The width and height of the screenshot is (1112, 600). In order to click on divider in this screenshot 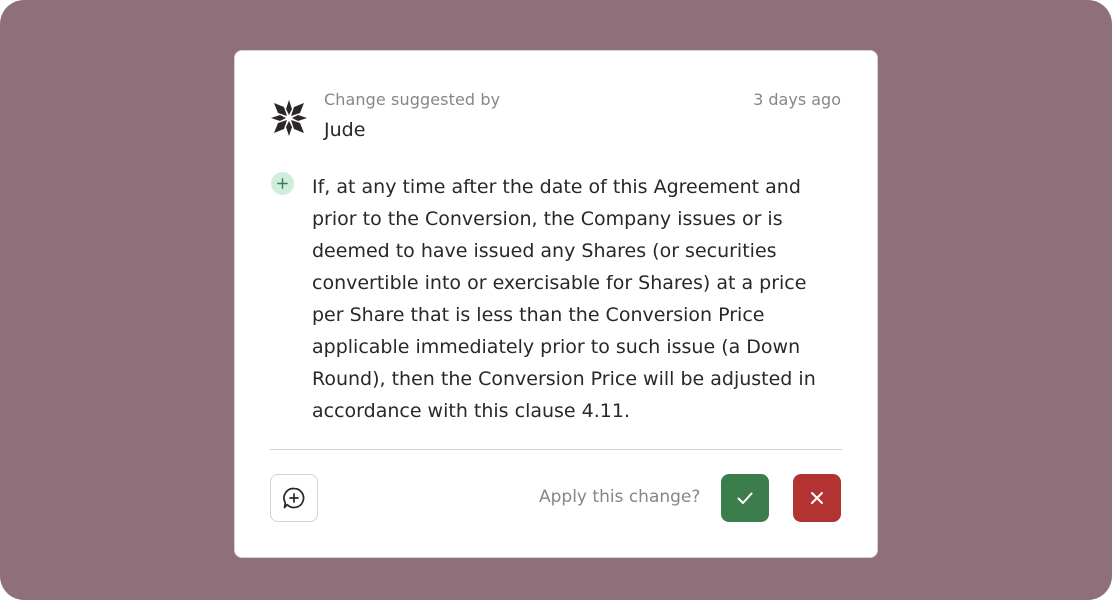, I will do `click(556, 449)`.